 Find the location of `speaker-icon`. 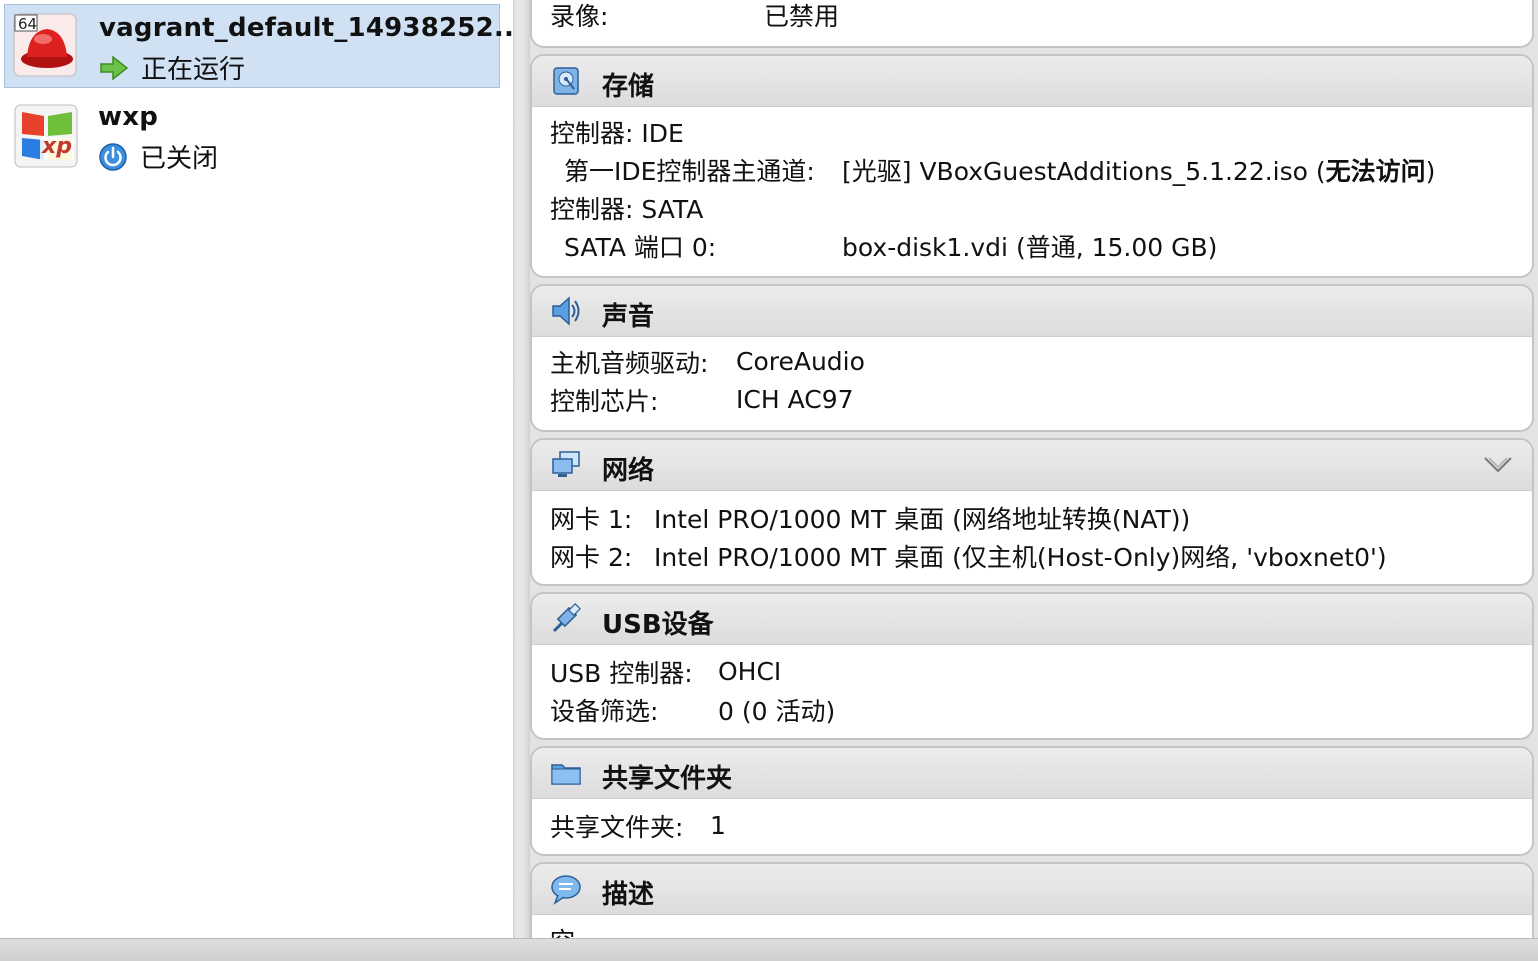

speaker-icon is located at coordinates (566, 311).